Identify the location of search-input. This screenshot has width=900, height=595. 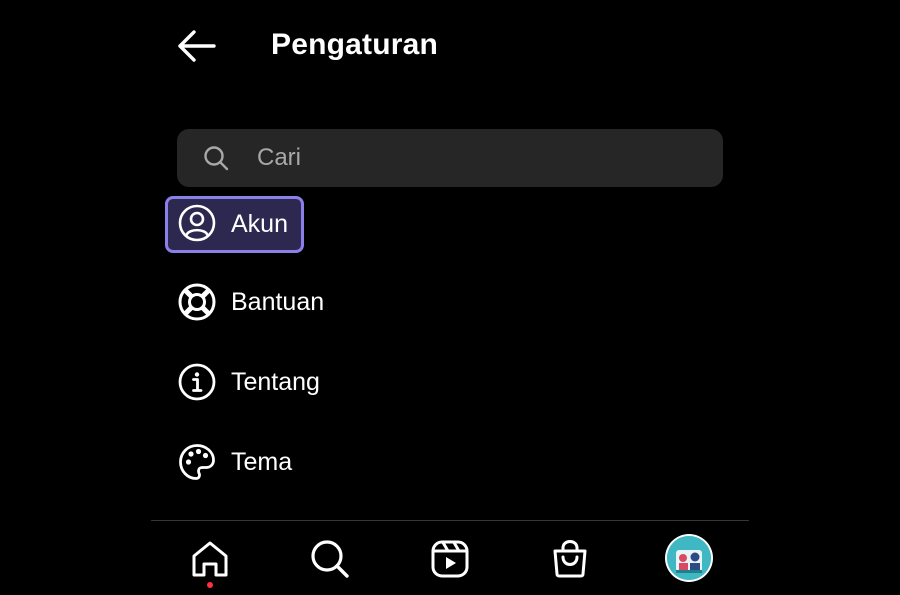
(477, 158).